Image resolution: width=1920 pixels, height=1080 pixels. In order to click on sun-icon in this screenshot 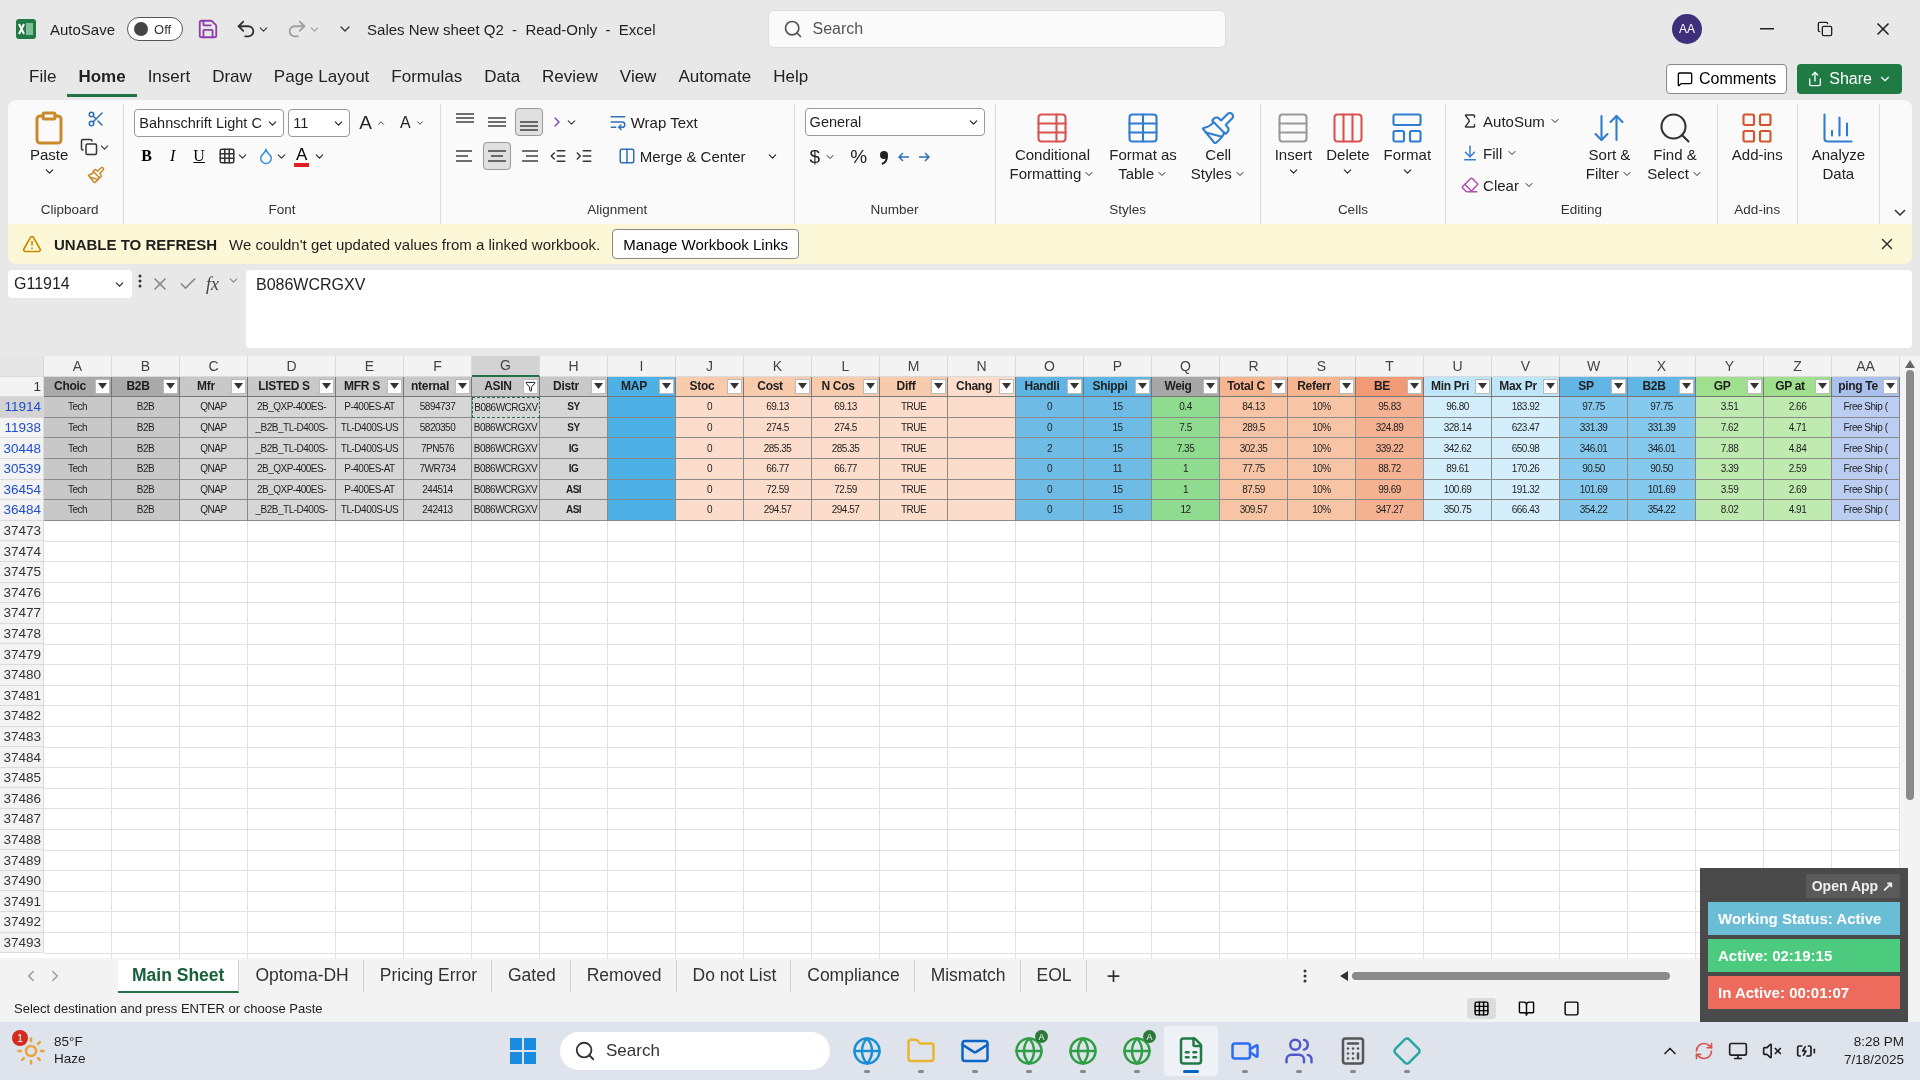, I will do `click(31, 1051)`.